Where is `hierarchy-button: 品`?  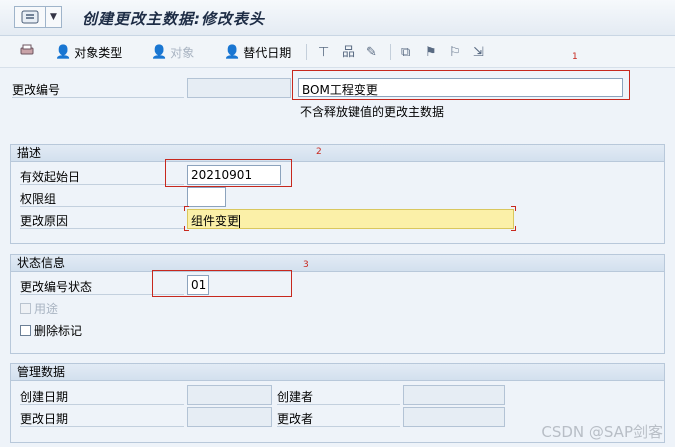 hierarchy-button: 品 is located at coordinates (348, 52).